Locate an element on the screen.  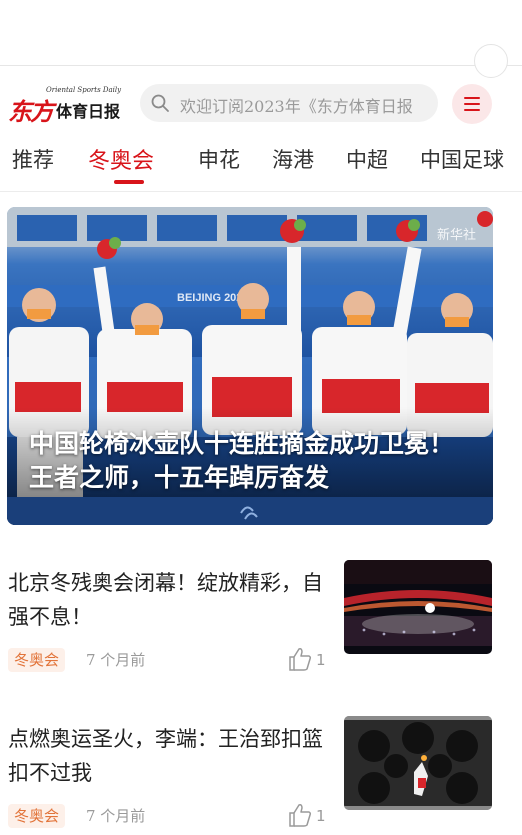
search-placeholder: 欢迎订阅2023年《东方体育日报 is located at coordinates (296, 106).